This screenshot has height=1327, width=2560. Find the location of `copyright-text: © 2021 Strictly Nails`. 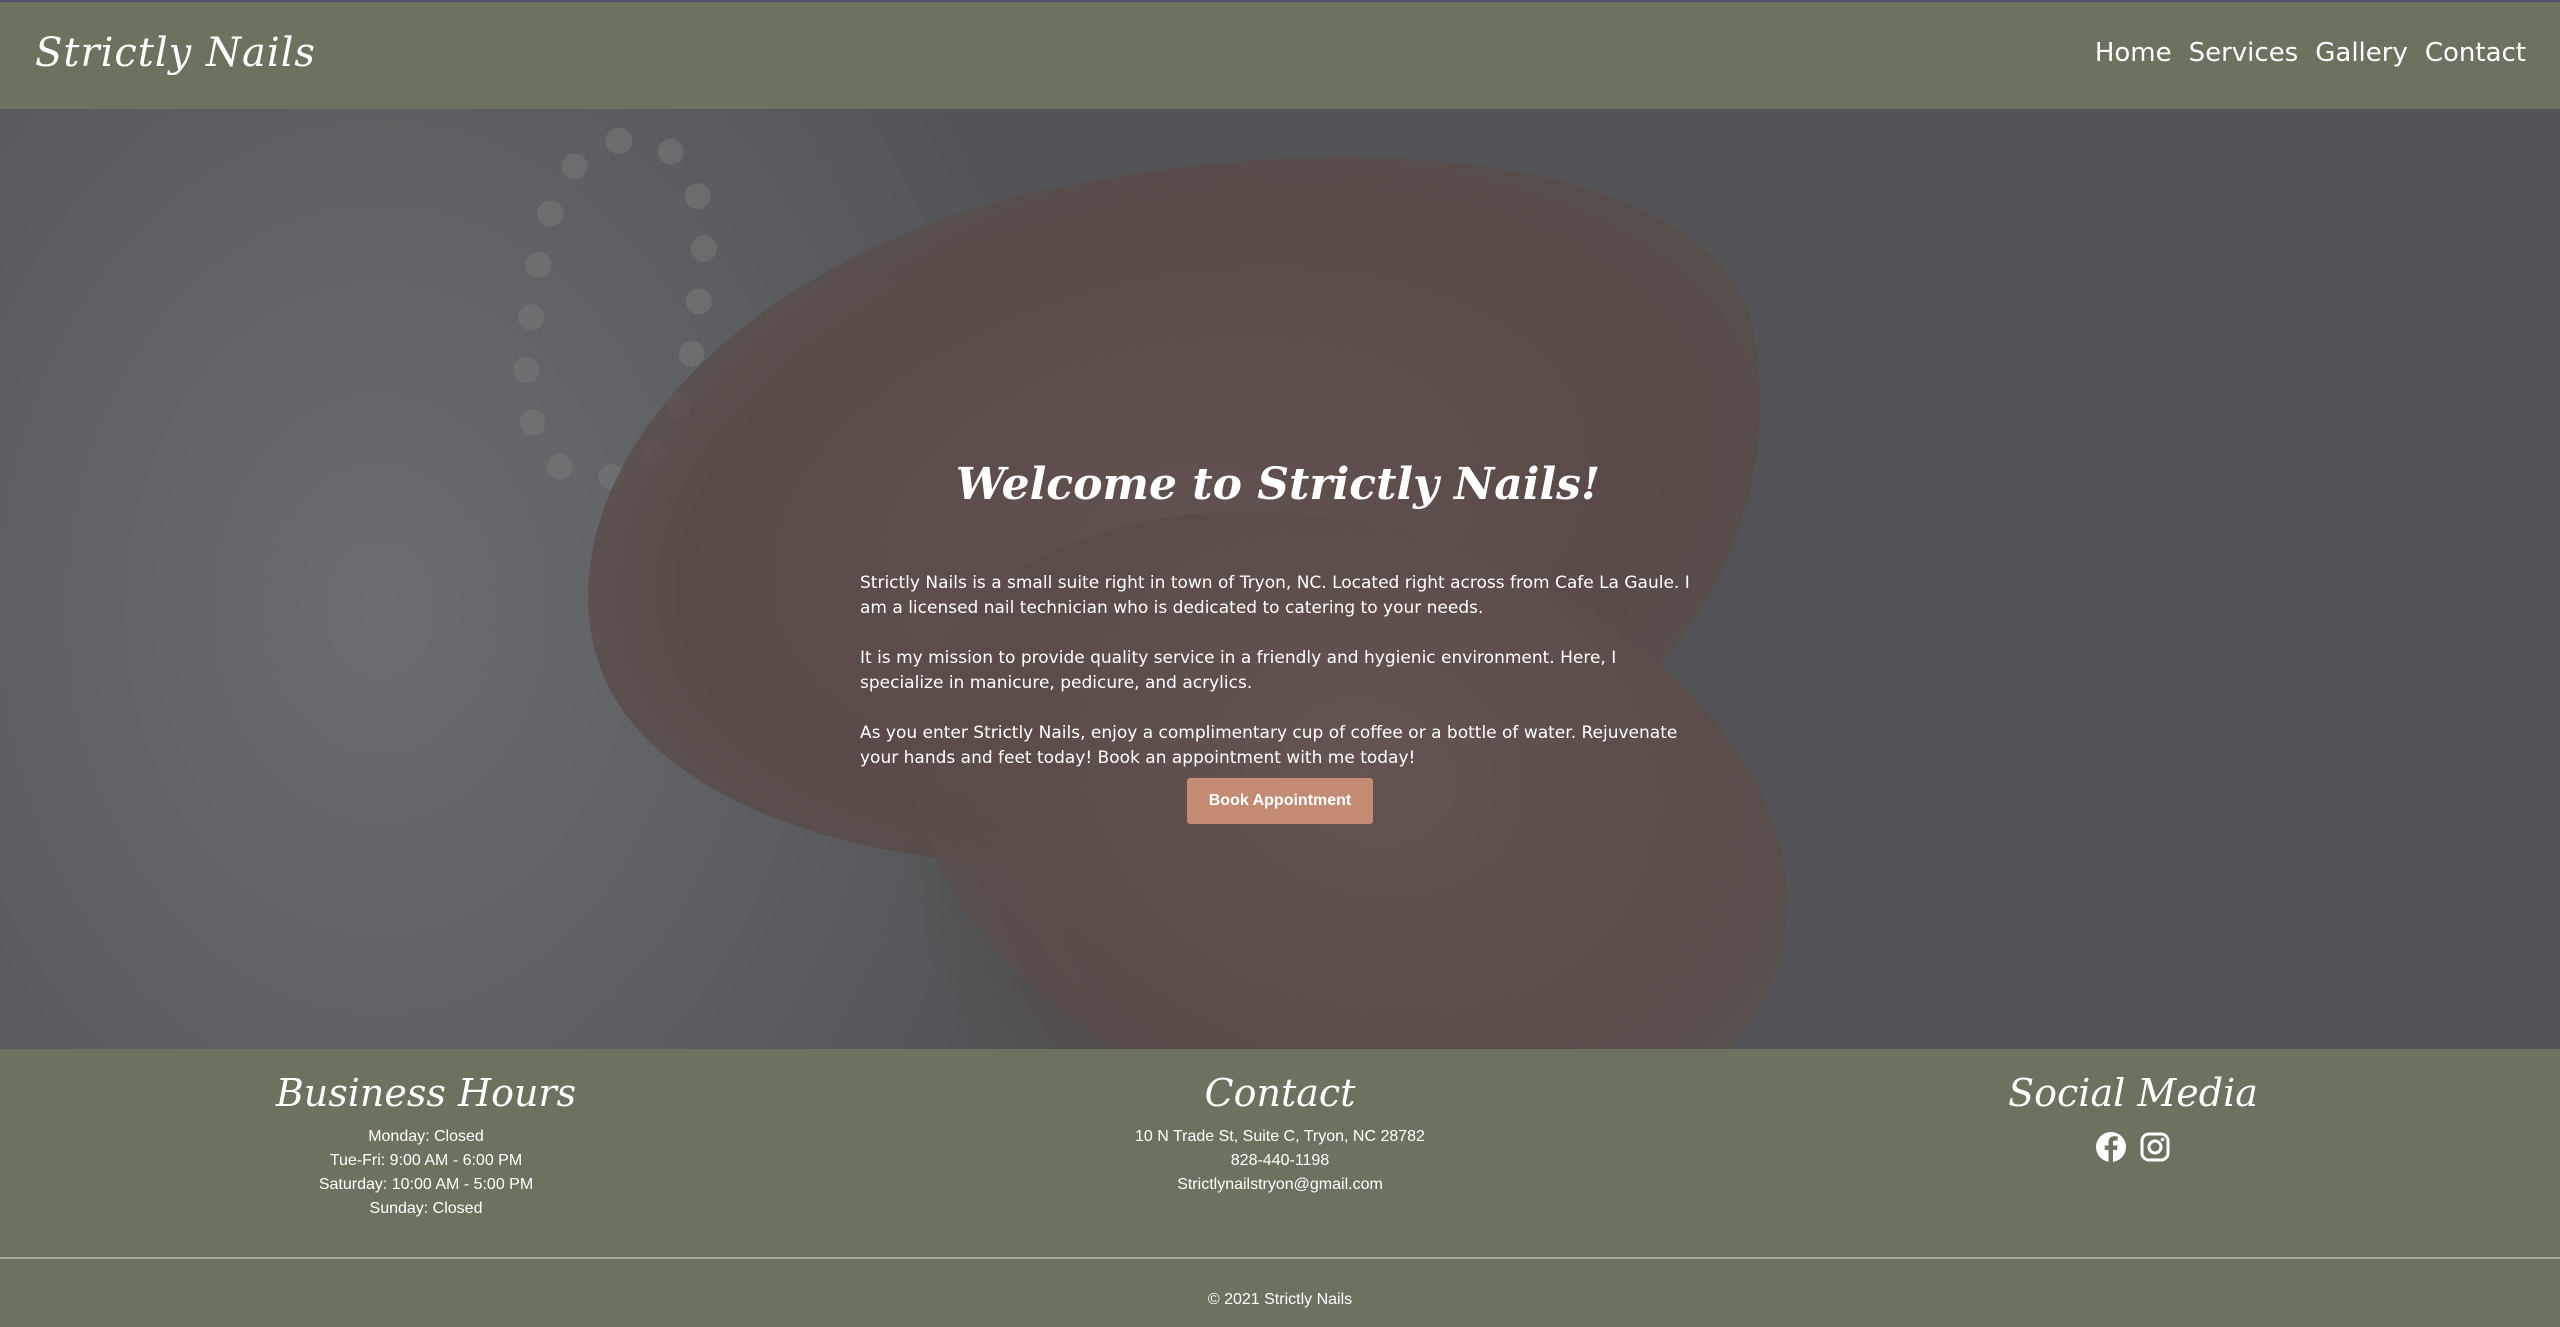

copyright-text: © 2021 Strictly Nails is located at coordinates (1280, 1299).